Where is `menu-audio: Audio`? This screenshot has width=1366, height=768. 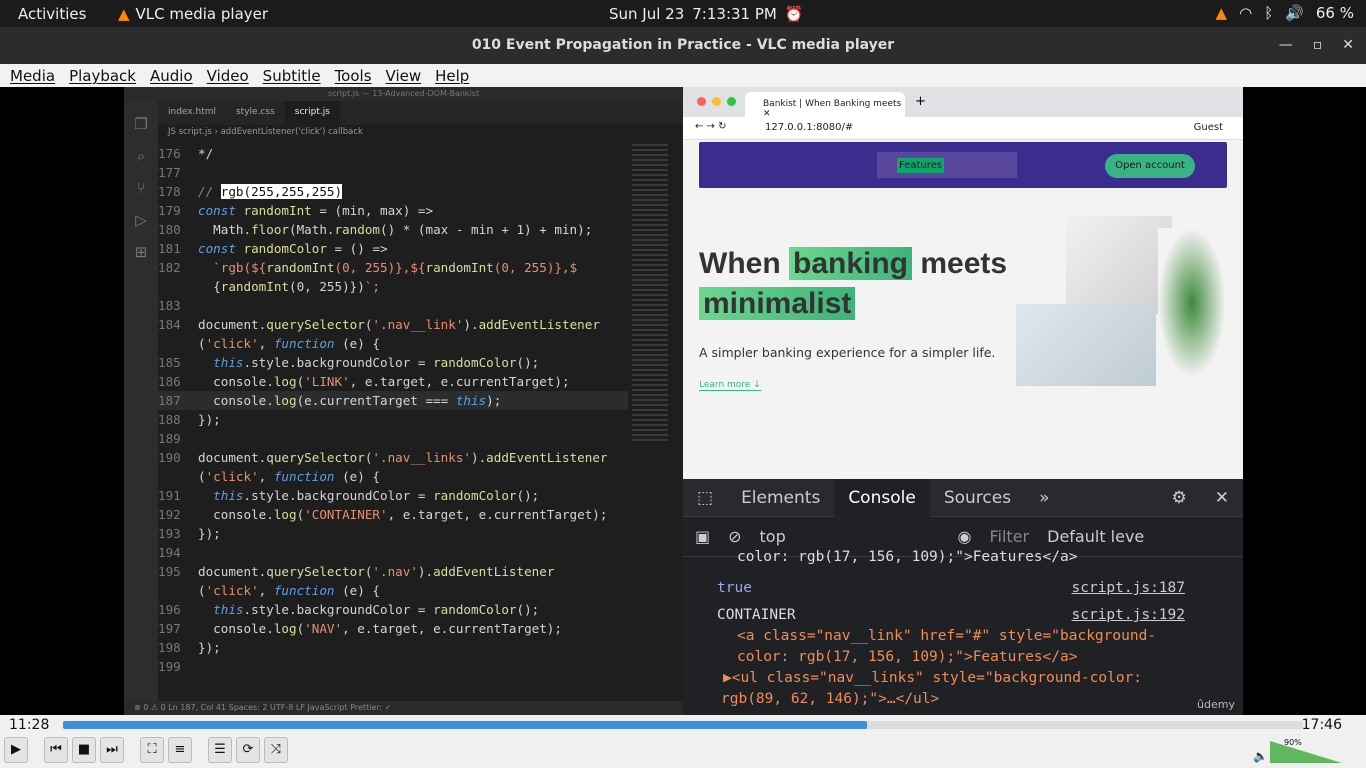
menu-audio: Audio is located at coordinates (171, 76).